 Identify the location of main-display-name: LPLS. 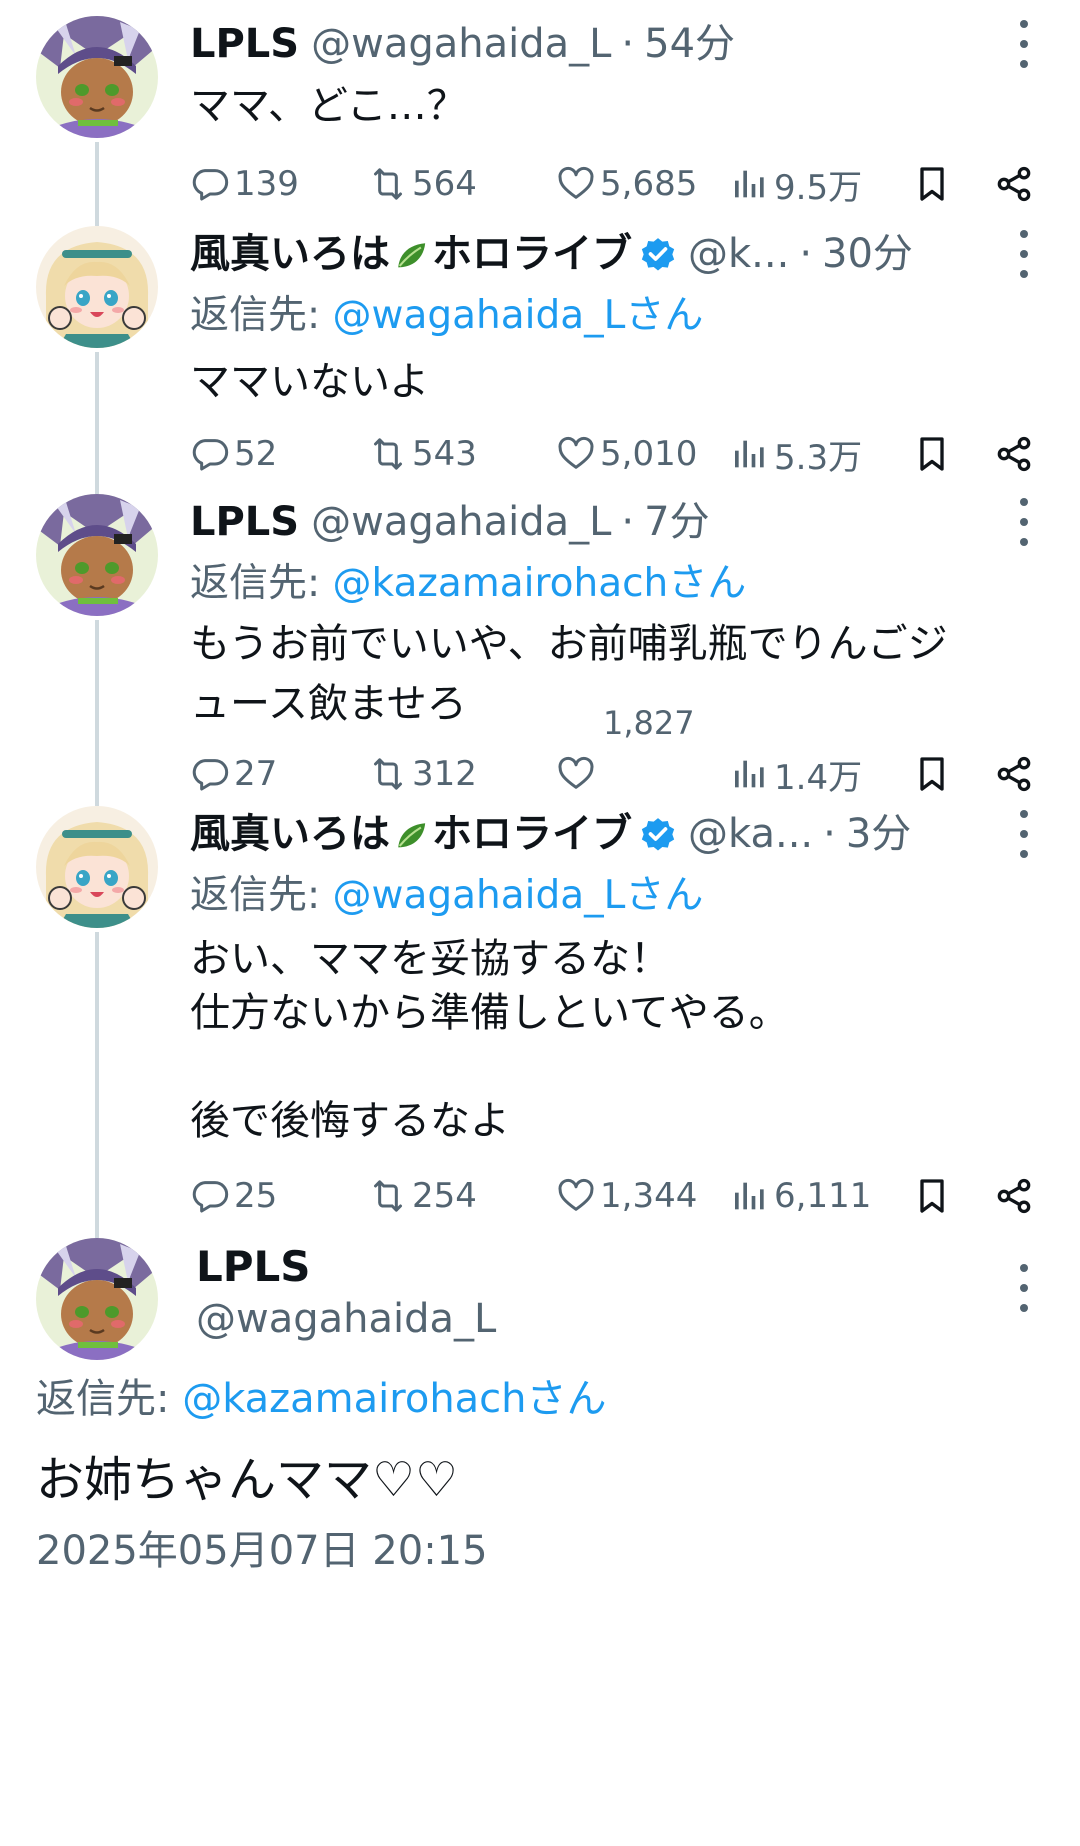
(253, 1266).